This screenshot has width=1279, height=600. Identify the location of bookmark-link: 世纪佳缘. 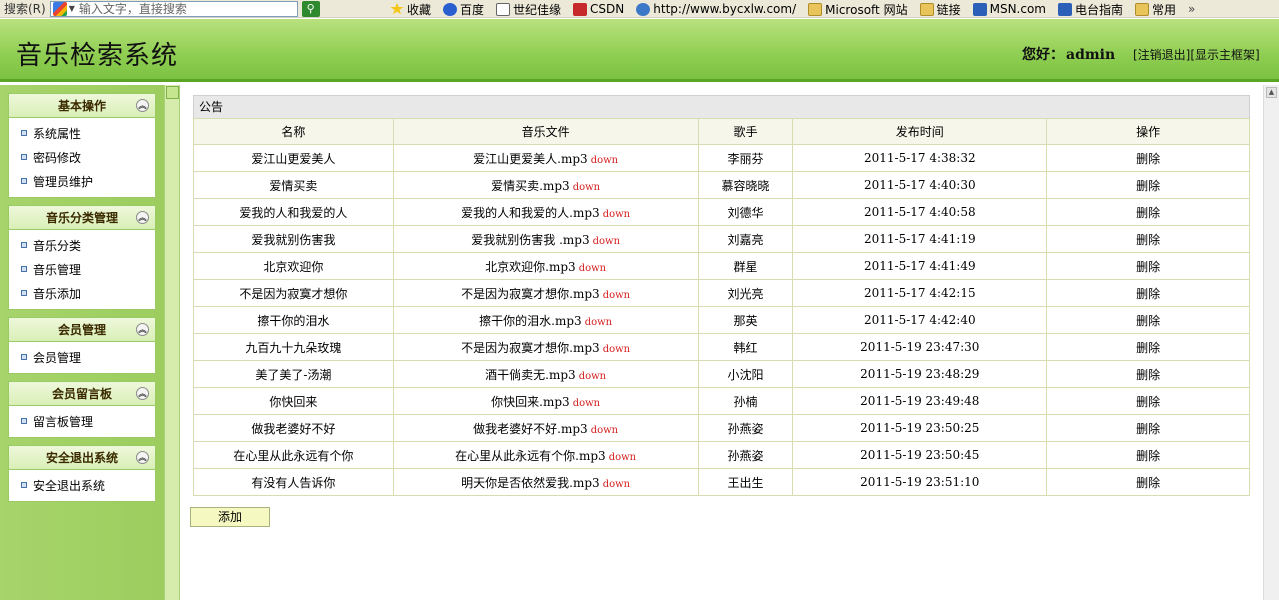
(528, 9).